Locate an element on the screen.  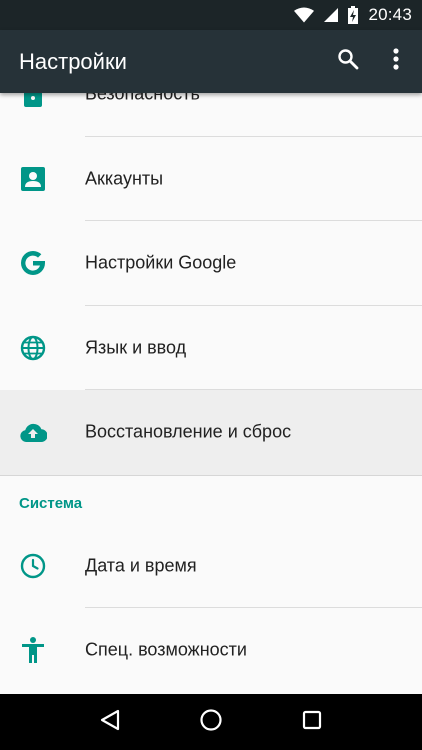
app-bar: Настройки is located at coordinates (211, 61).